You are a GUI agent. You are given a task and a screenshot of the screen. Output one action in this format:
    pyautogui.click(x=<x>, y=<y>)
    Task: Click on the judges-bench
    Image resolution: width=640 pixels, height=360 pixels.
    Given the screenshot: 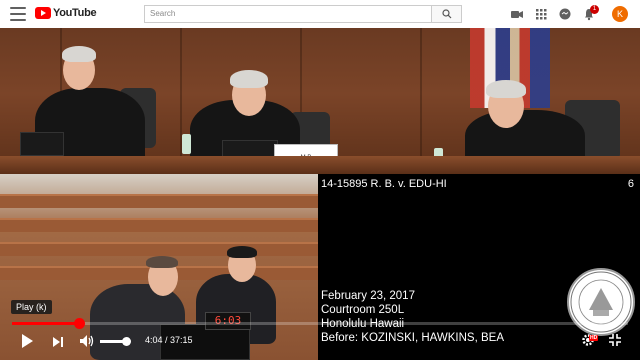 What is the action you would take?
    pyautogui.click(x=320, y=165)
    